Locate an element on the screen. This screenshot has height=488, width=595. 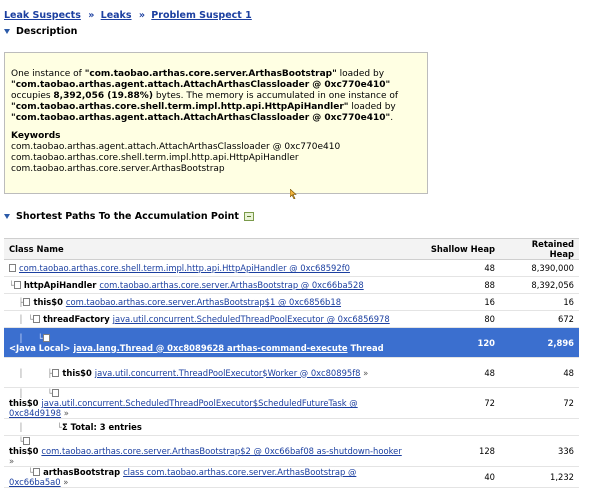
mouse-cursor-icon is located at coordinates (293, 194).